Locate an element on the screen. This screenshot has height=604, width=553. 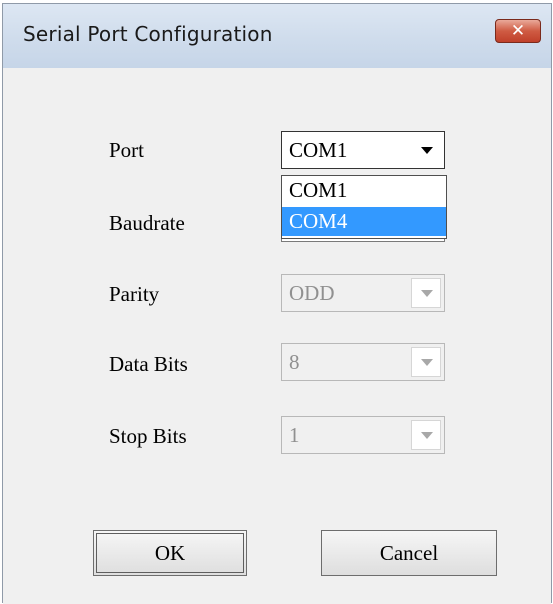
parity-select: ODD is located at coordinates (363, 293).